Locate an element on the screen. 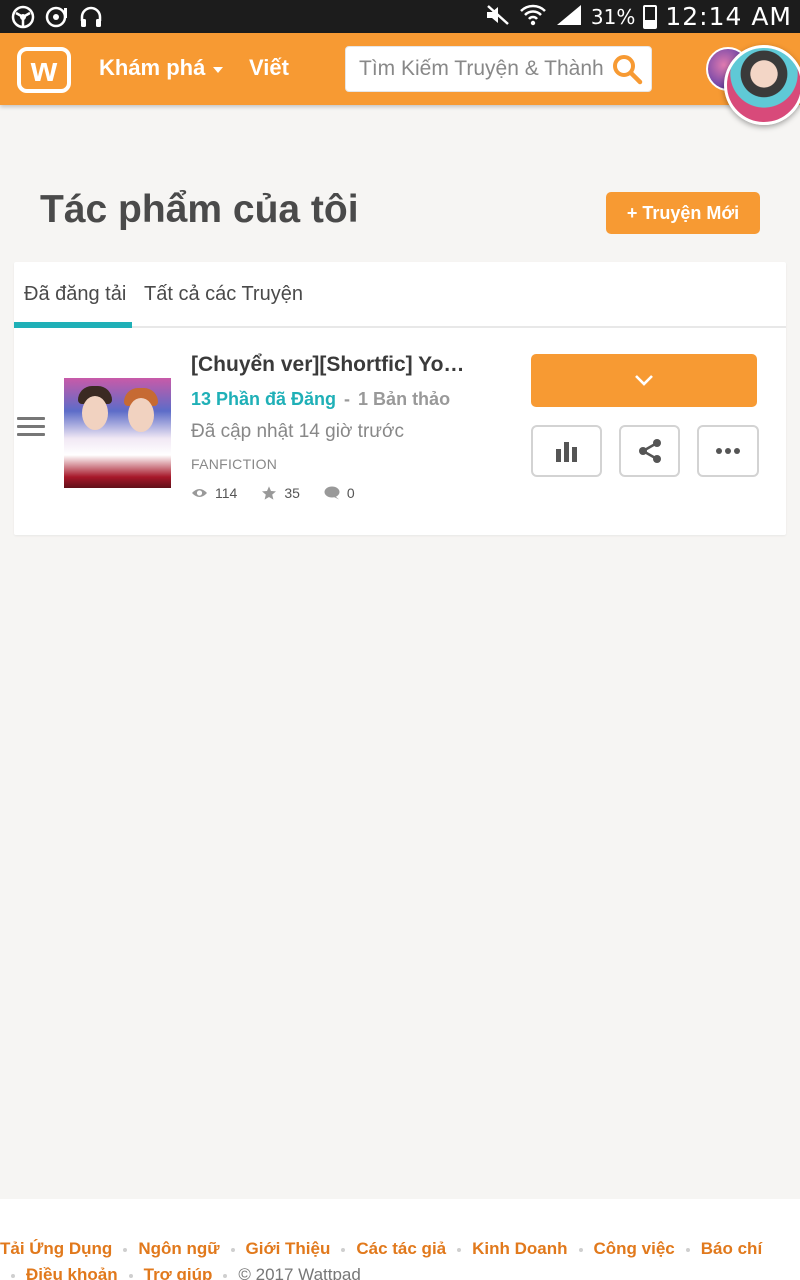 The width and height of the screenshot is (800, 1280). top-nav-bar: w Khám phá Viết is located at coordinates (400, 69).